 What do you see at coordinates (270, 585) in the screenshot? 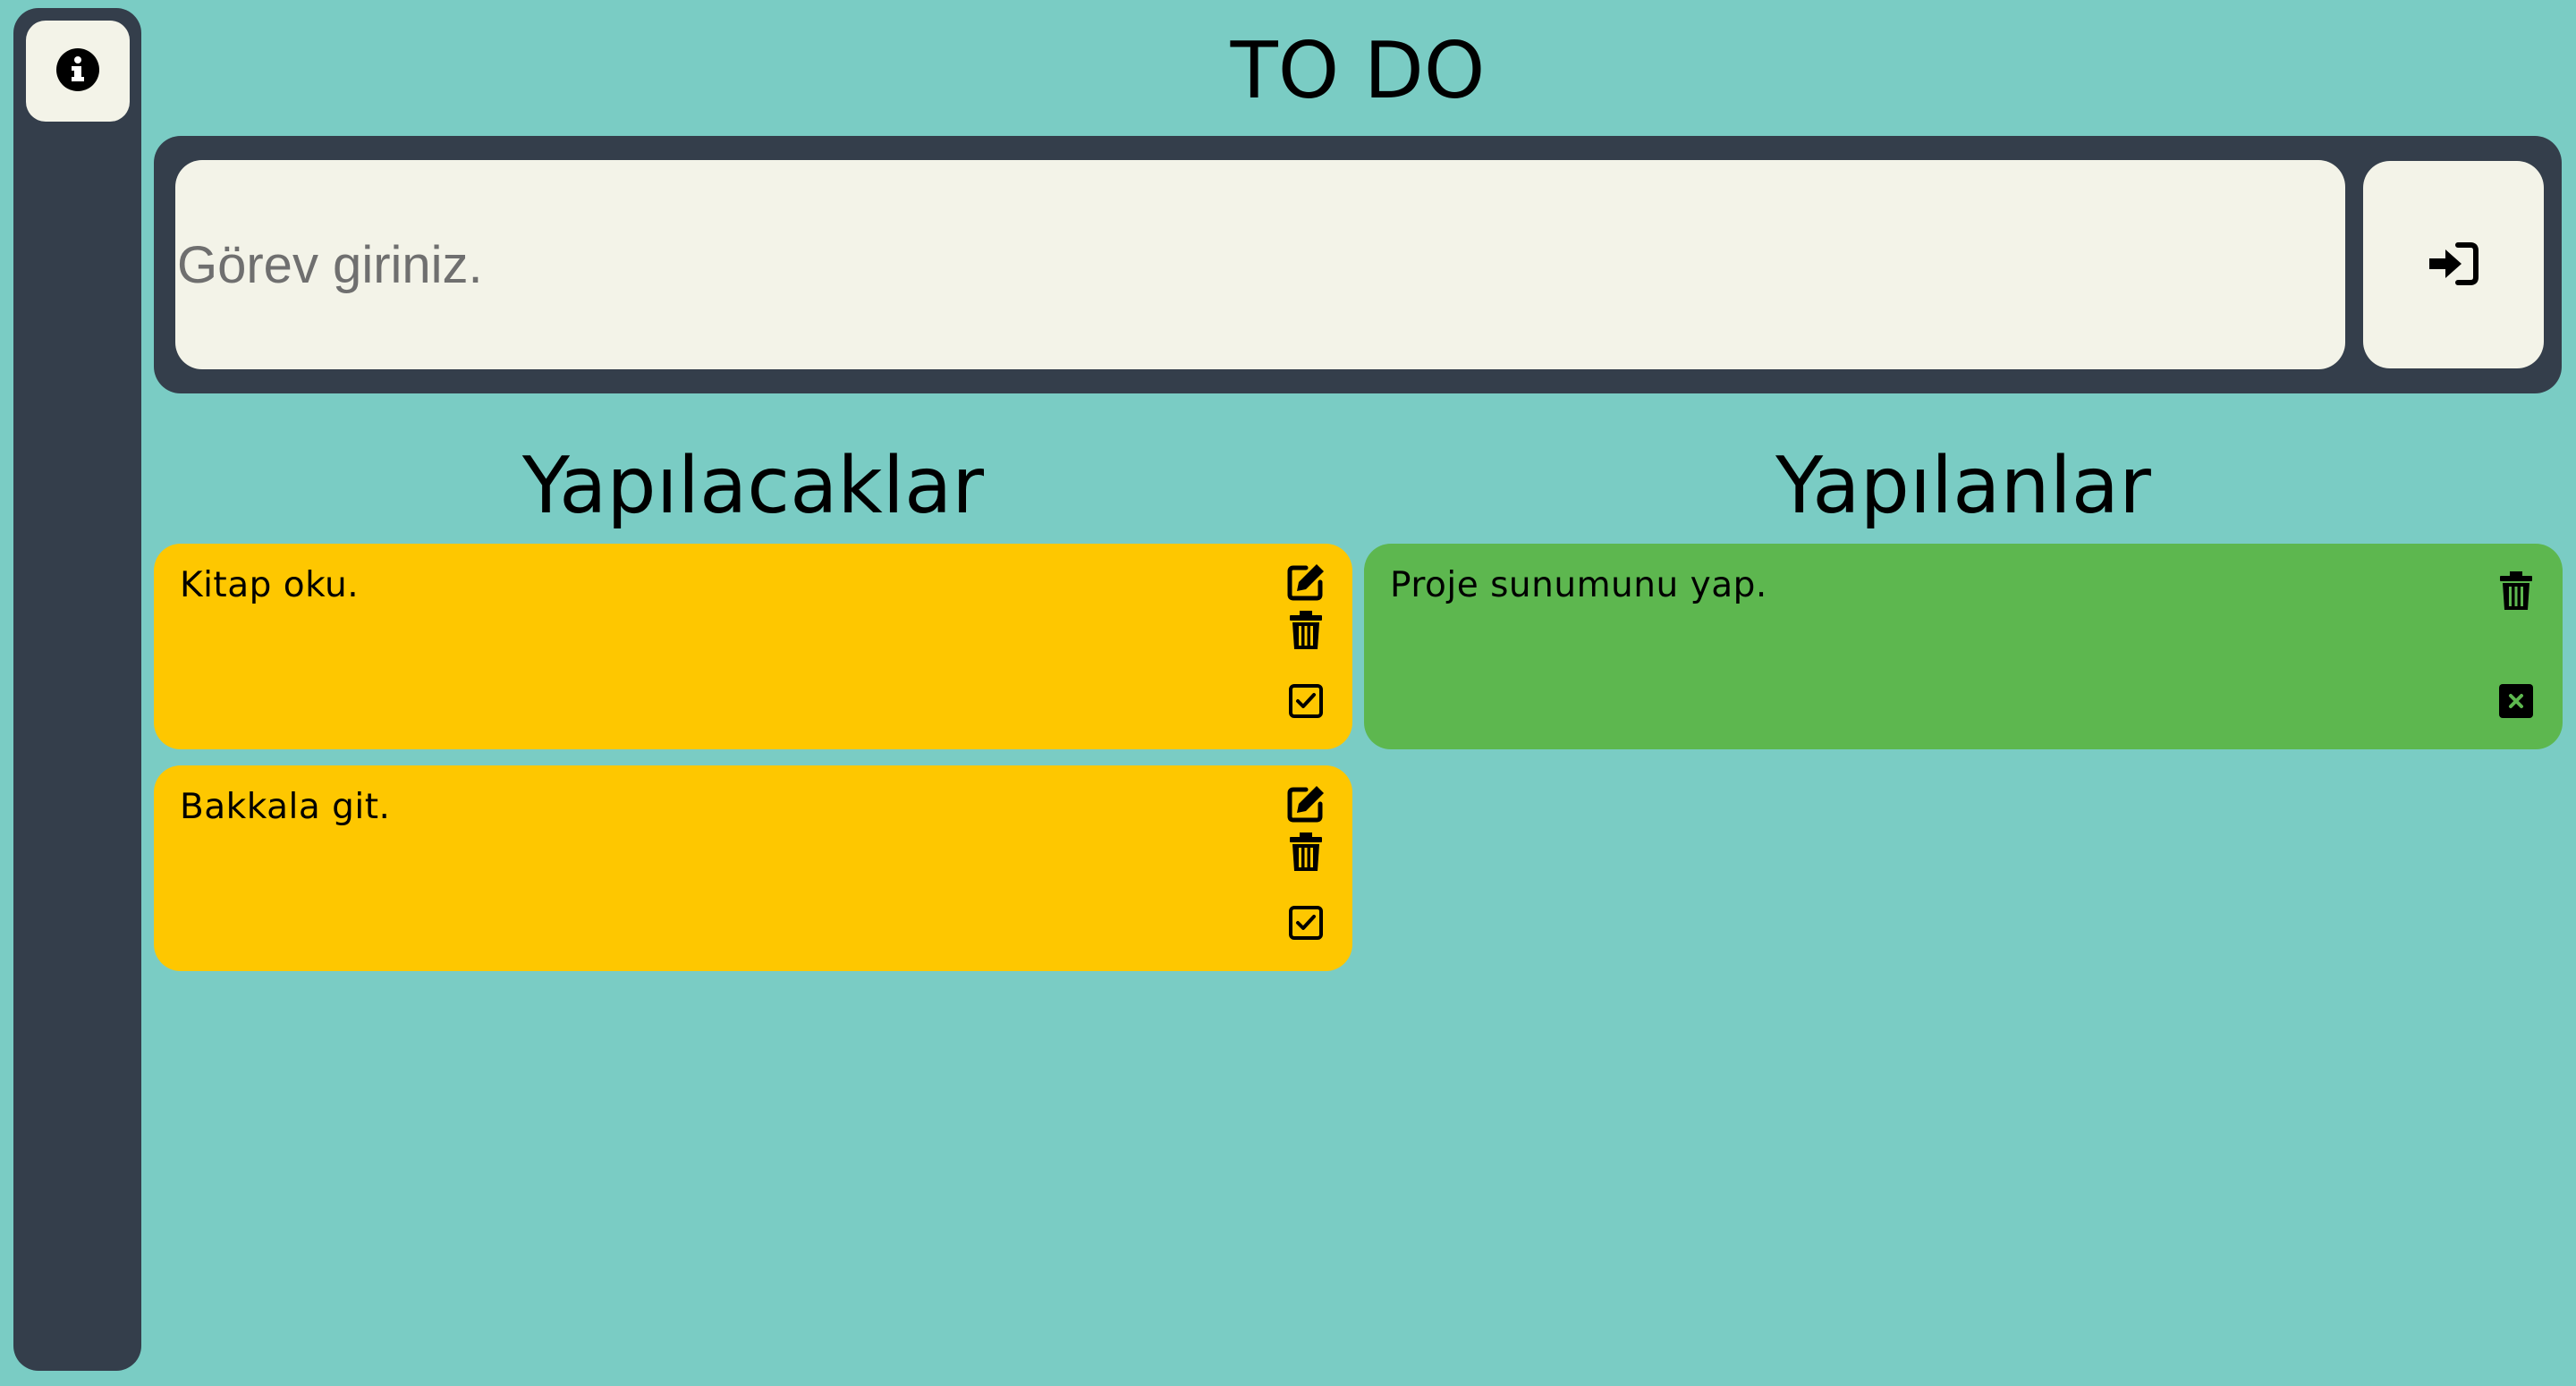
I see `todo-card-text: Kitap oku.` at bounding box center [270, 585].